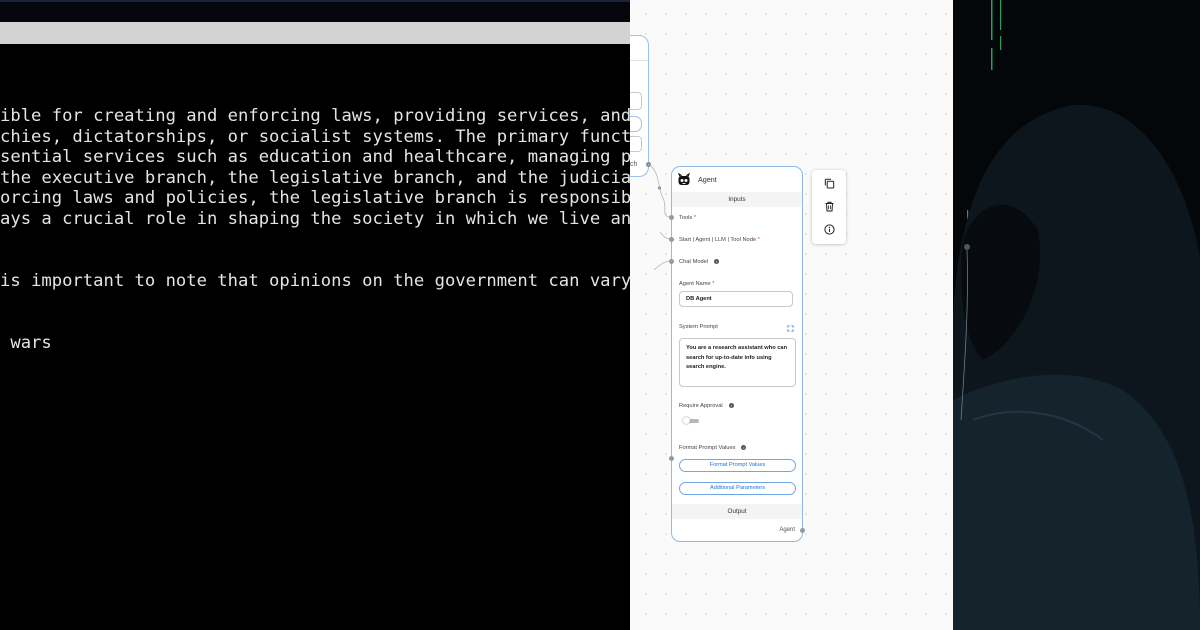  I want to click on edge-endpoint-dot, so click(659, 188).